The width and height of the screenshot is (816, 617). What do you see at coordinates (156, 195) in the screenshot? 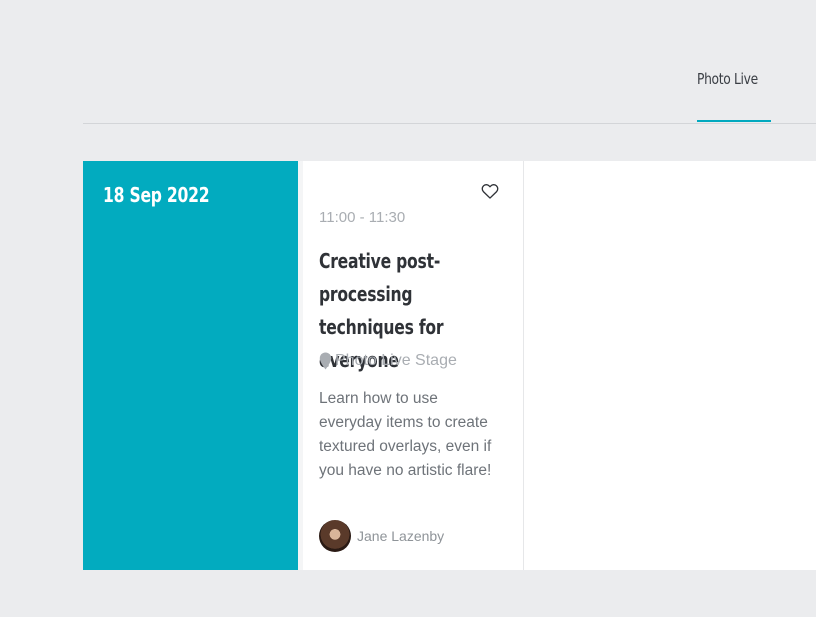
I see `day-date: 18 Sep 2022` at bounding box center [156, 195].